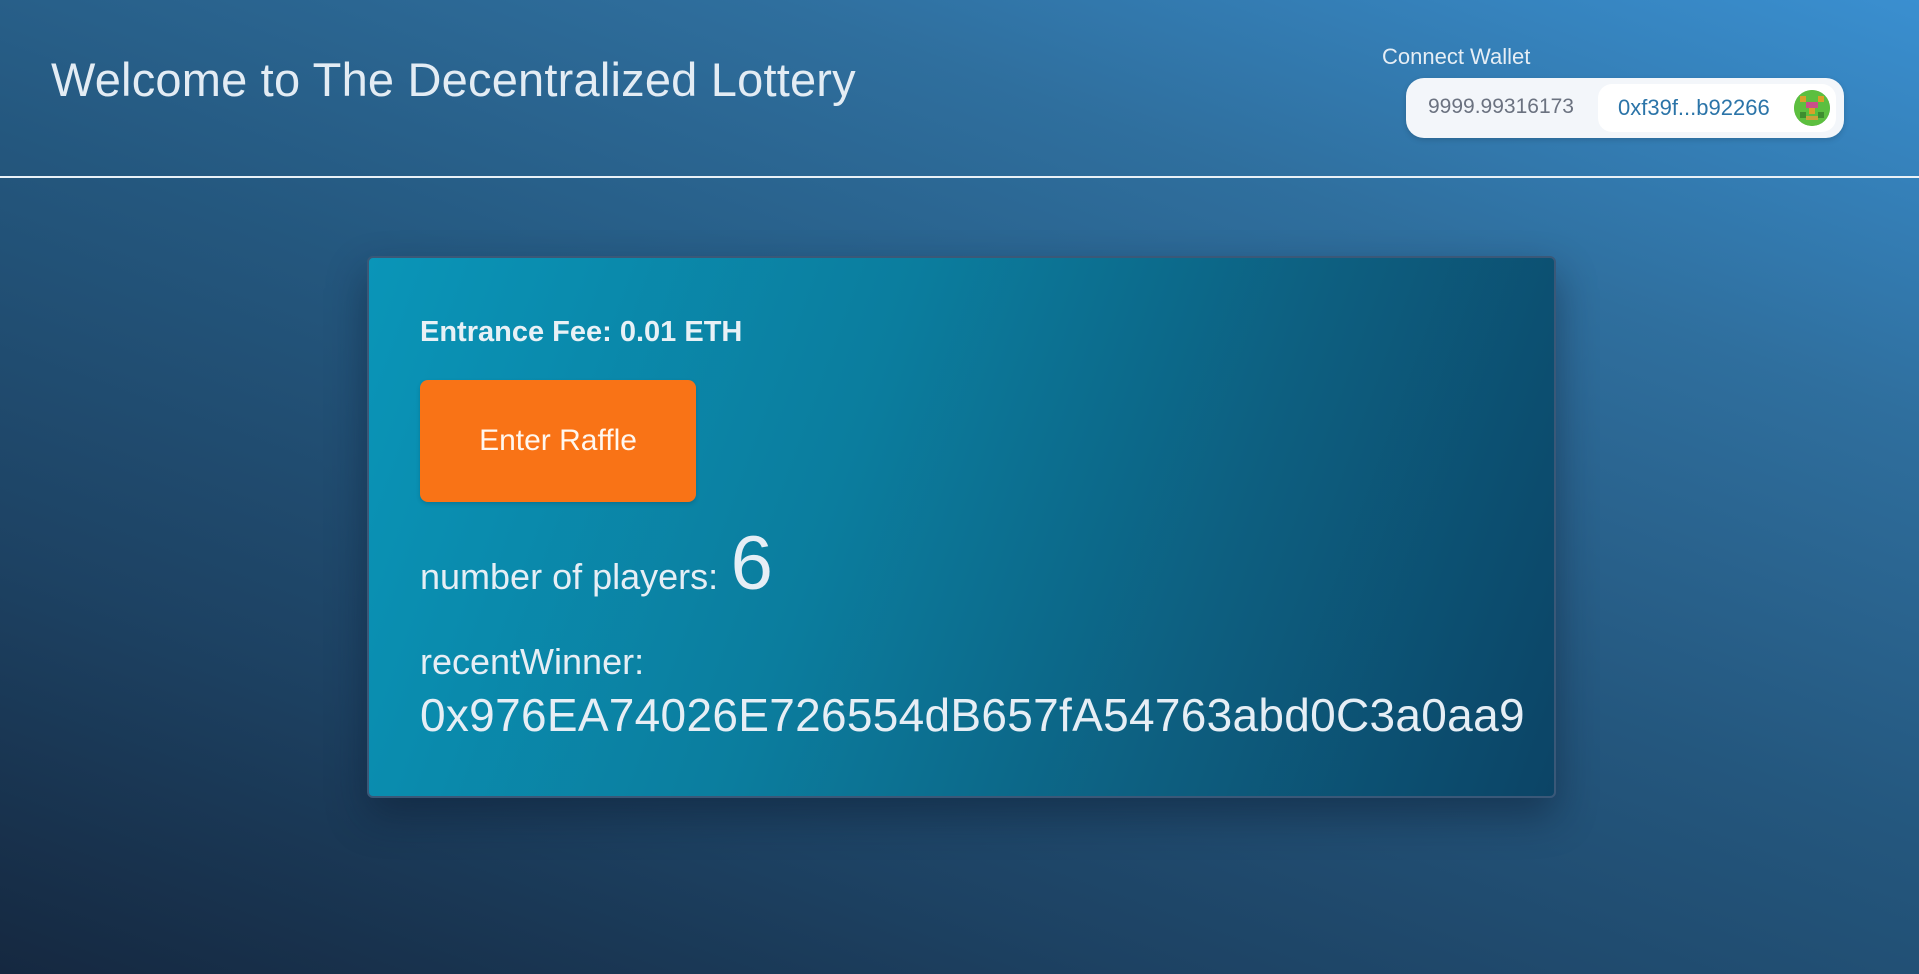 This screenshot has height=974, width=1919. I want to click on wallet-address-chip: 0xf39f...b92266, so click(1717, 108).